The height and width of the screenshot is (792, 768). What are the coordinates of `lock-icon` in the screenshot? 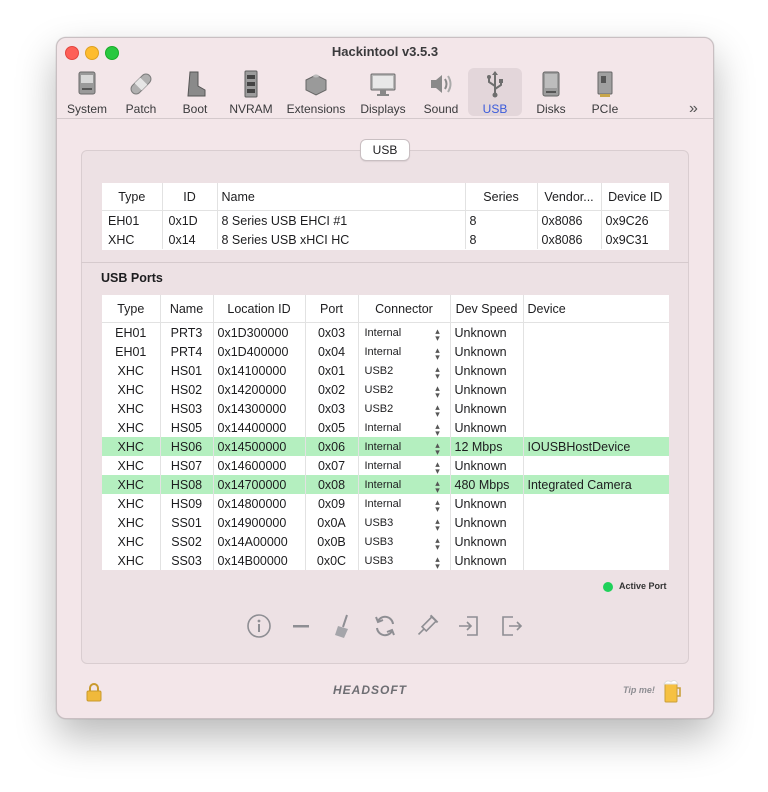 It's located at (94, 692).